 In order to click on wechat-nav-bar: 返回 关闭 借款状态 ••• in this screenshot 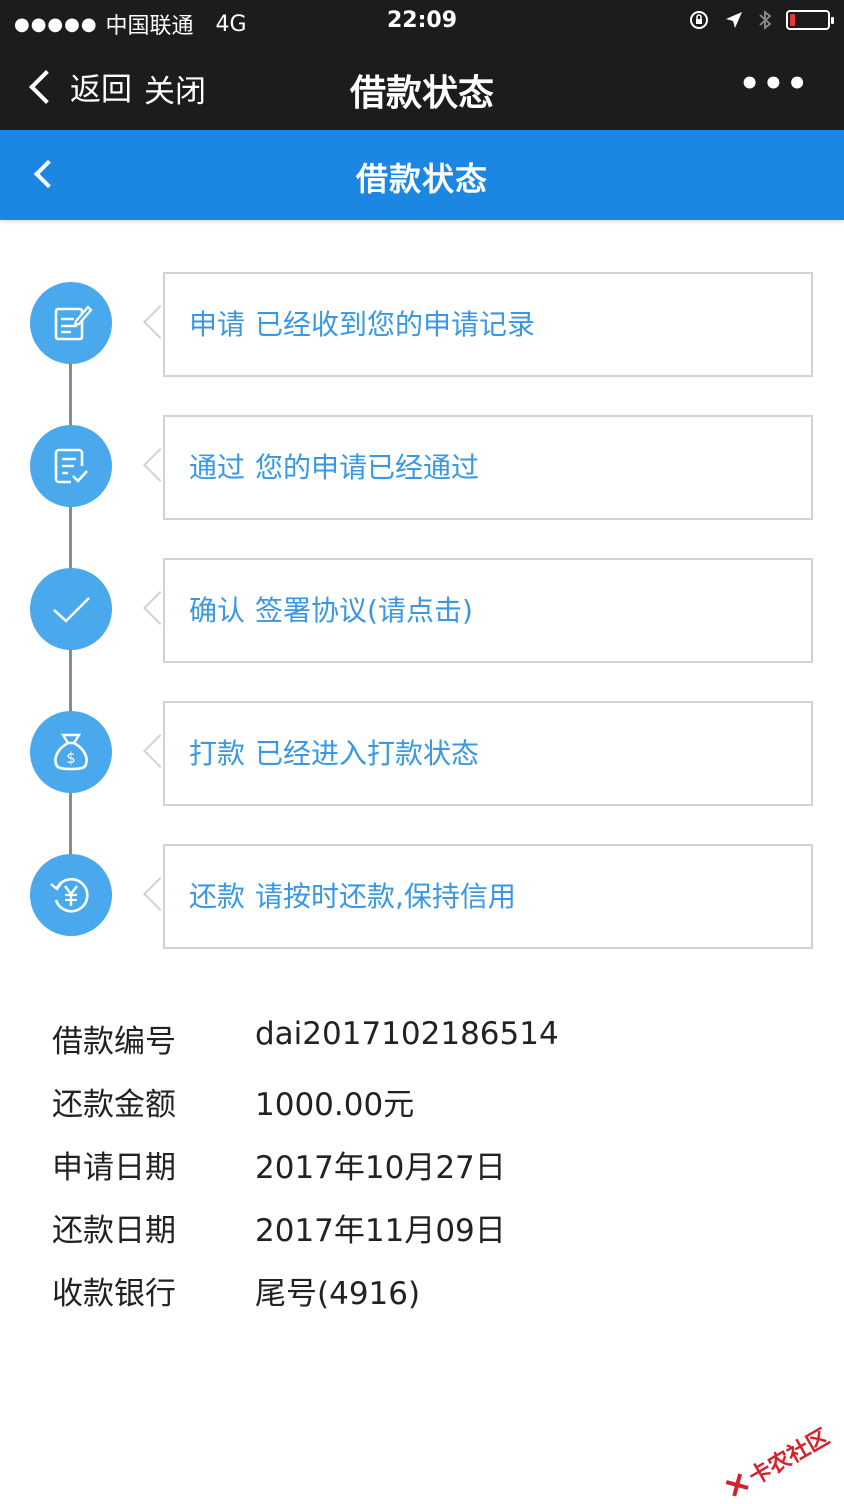, I will do `click(422, 87)`.